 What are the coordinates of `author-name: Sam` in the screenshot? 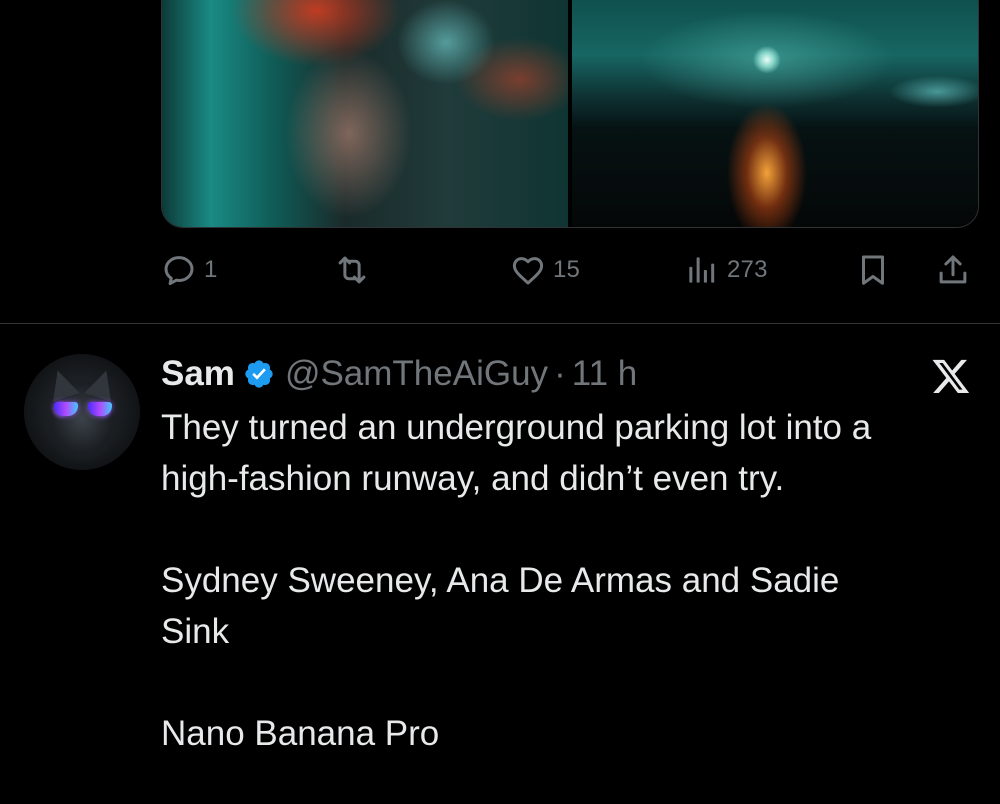 It's located at (198, 374).